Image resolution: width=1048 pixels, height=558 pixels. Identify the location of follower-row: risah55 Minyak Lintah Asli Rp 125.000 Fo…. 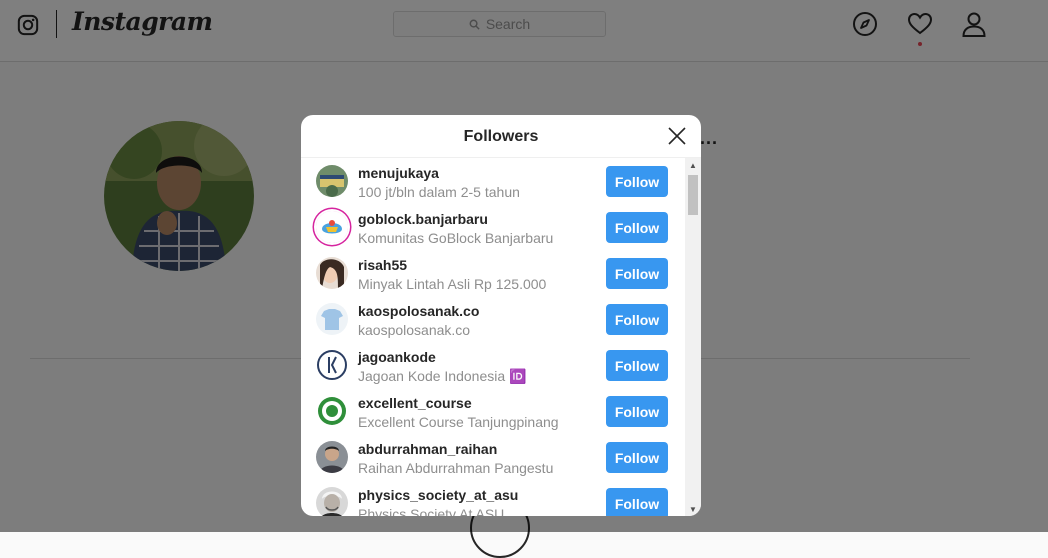
(493, 273).